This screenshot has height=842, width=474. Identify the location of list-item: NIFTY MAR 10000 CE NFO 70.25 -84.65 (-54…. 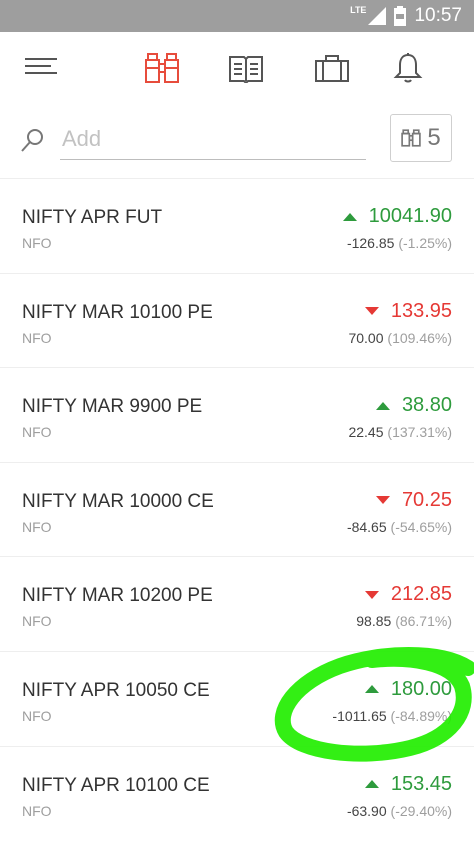
(237, 509).